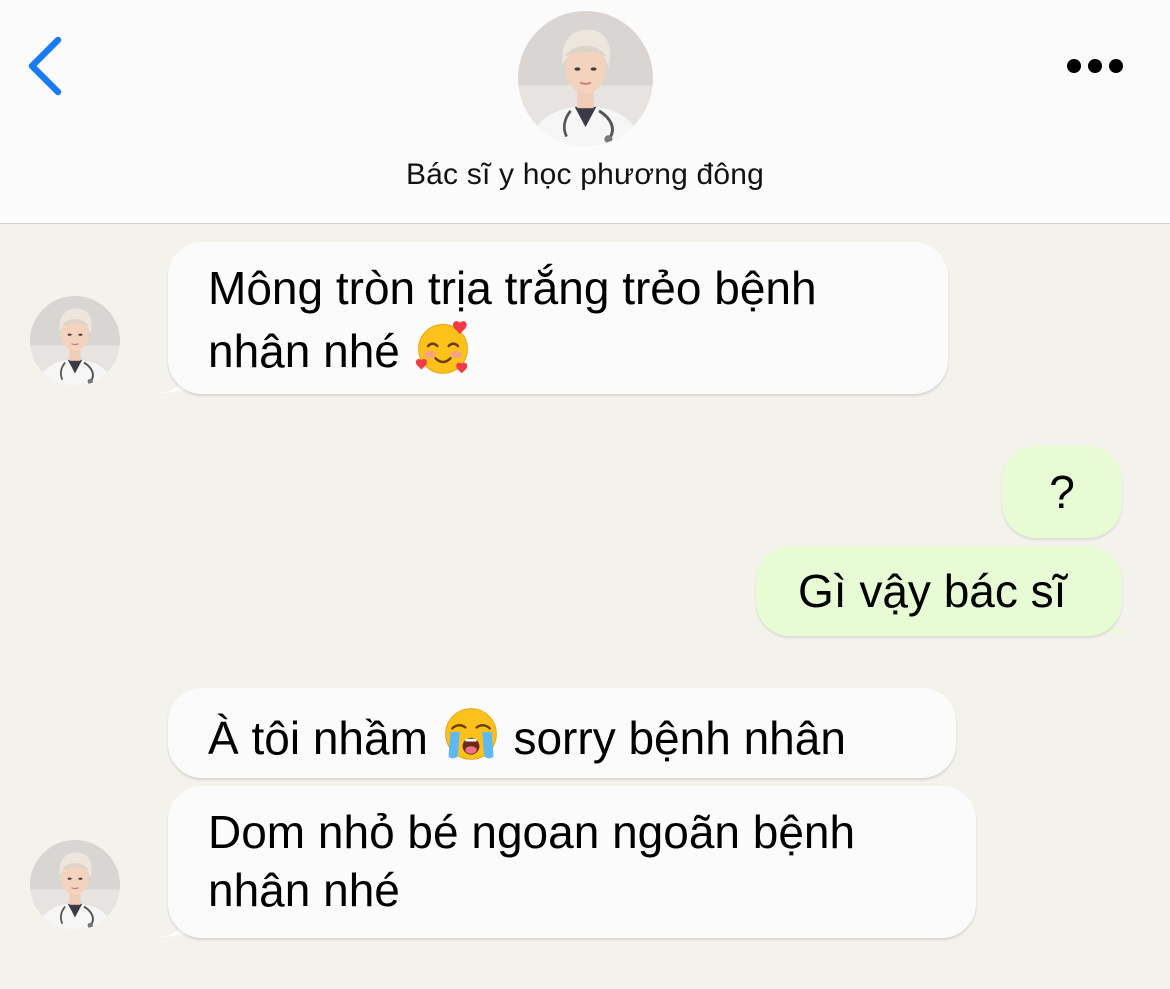 The height and width of the screenshot is (989, 1170). I want to click on contact-avatar, so click(585, 78).